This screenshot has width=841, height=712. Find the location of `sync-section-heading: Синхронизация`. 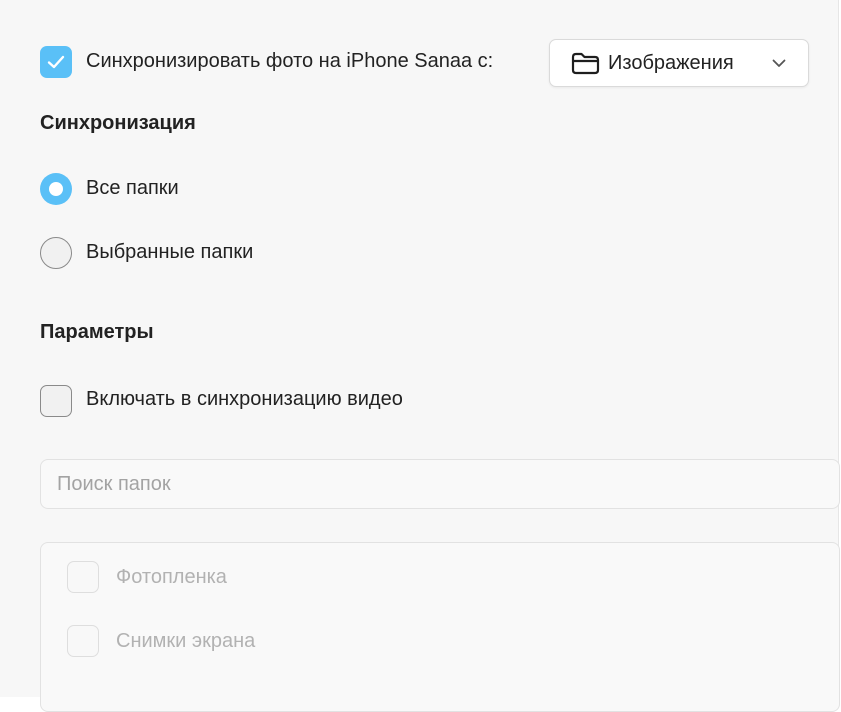

sync-section-heading: Синхронизация is located at coordinates (118, 123).